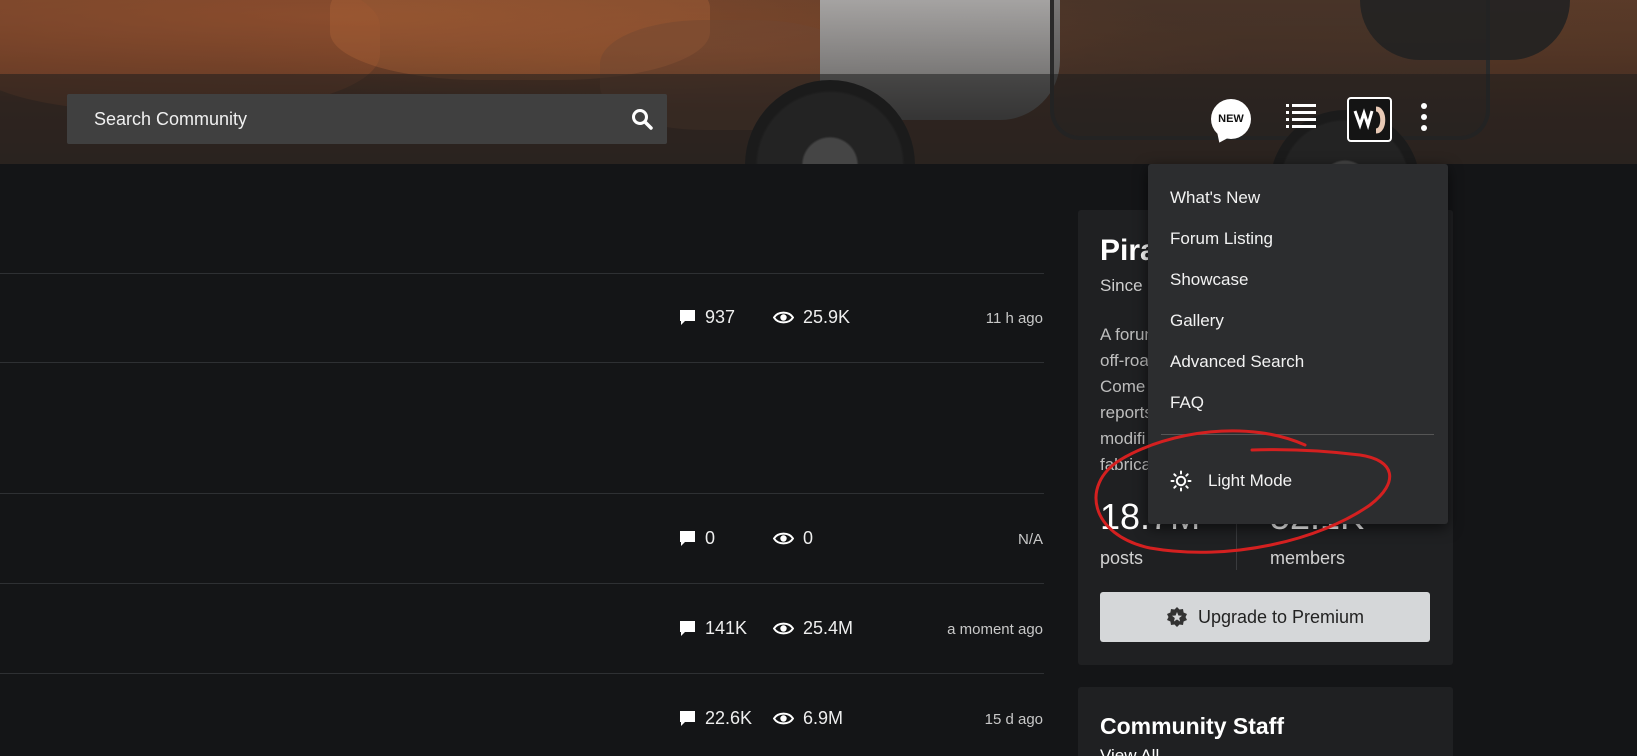 The width and height of the screenshot is (1637, 756). Describe the element at coordinates (1215, 198) in the screenshot. I see `menu-item-whats-new: What's New` at that location.